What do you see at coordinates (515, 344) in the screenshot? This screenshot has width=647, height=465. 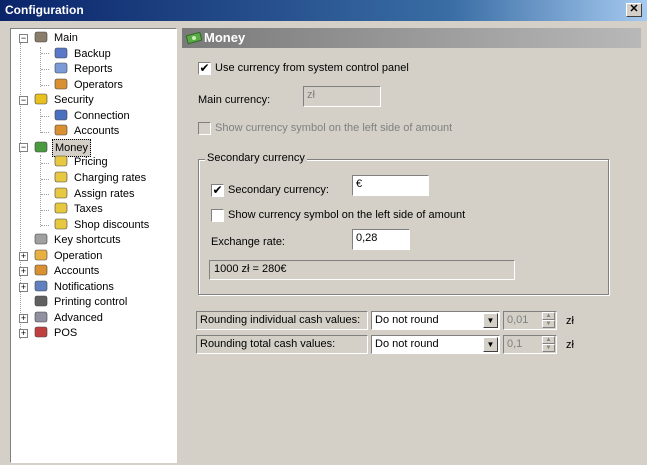 I see `rounding-total-precision-value: 0,1` at bounding box center [515, 344].